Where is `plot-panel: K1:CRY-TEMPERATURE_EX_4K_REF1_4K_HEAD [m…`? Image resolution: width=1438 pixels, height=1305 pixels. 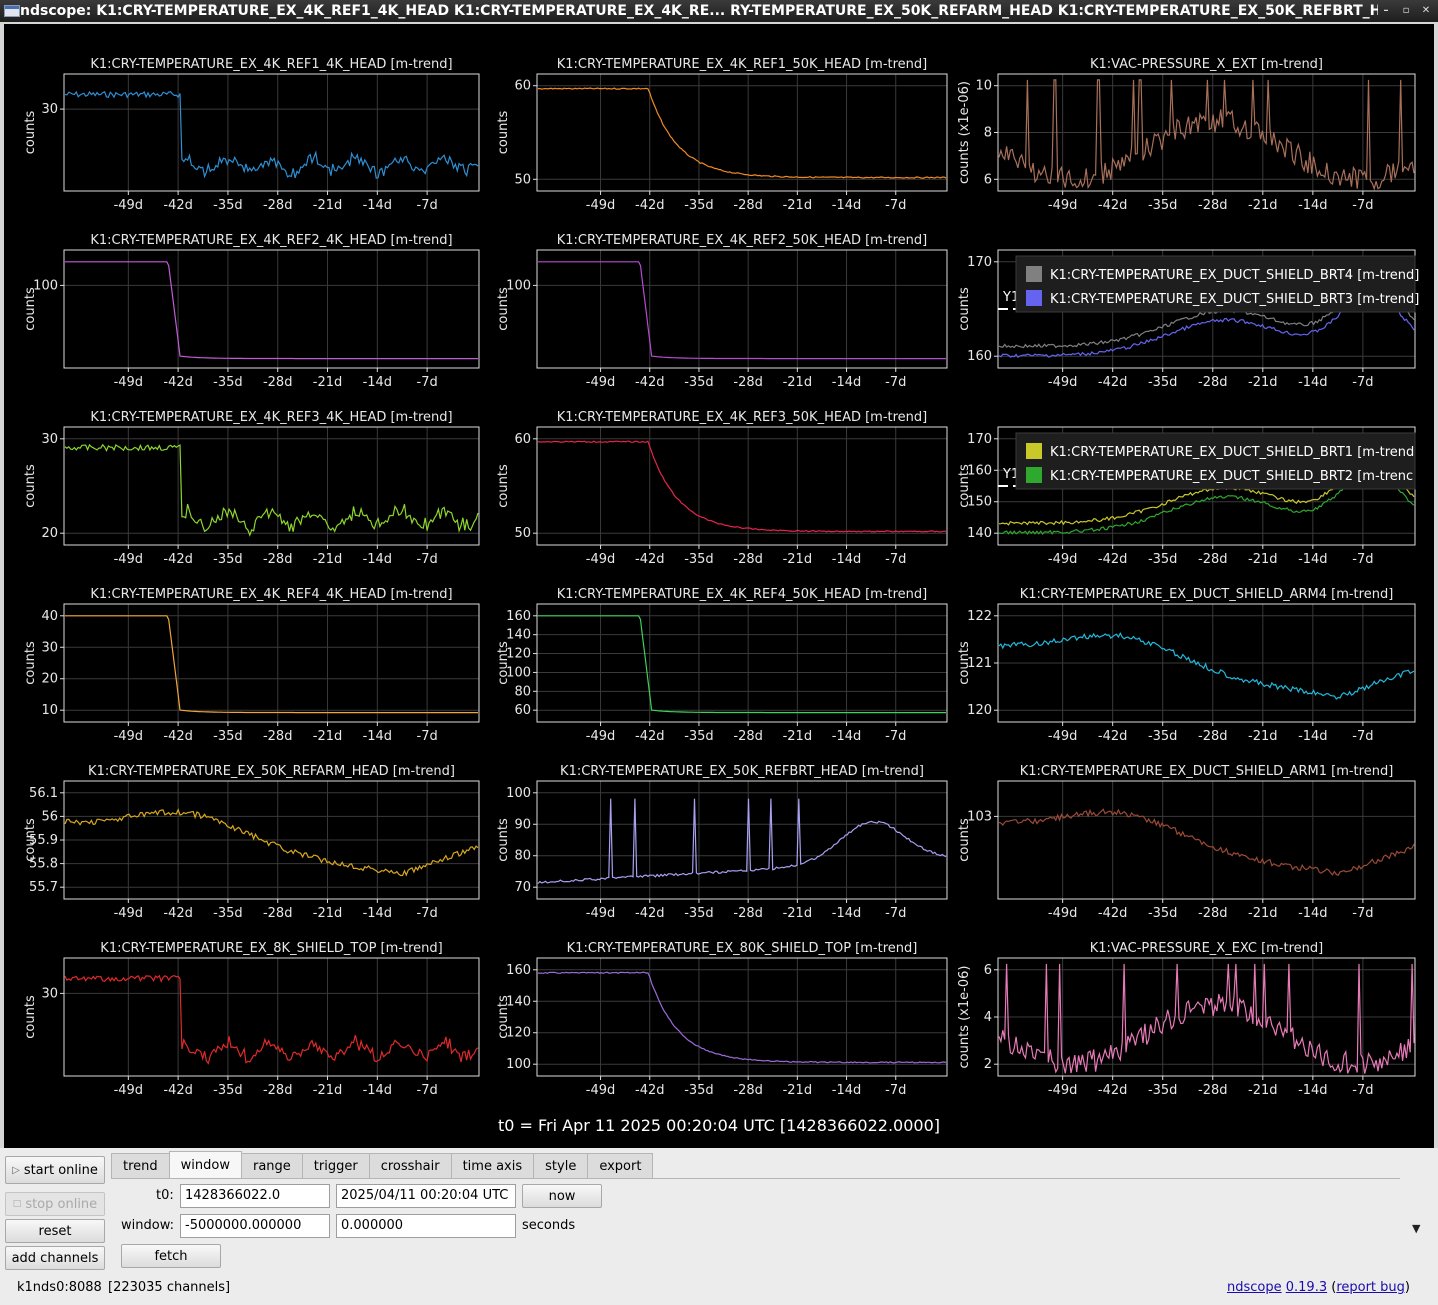 plot-panel: K1:CRY-TEMPERATURE_EX_4K_REF1_4K_HEAD [m… is located at coordinates (251, 135).